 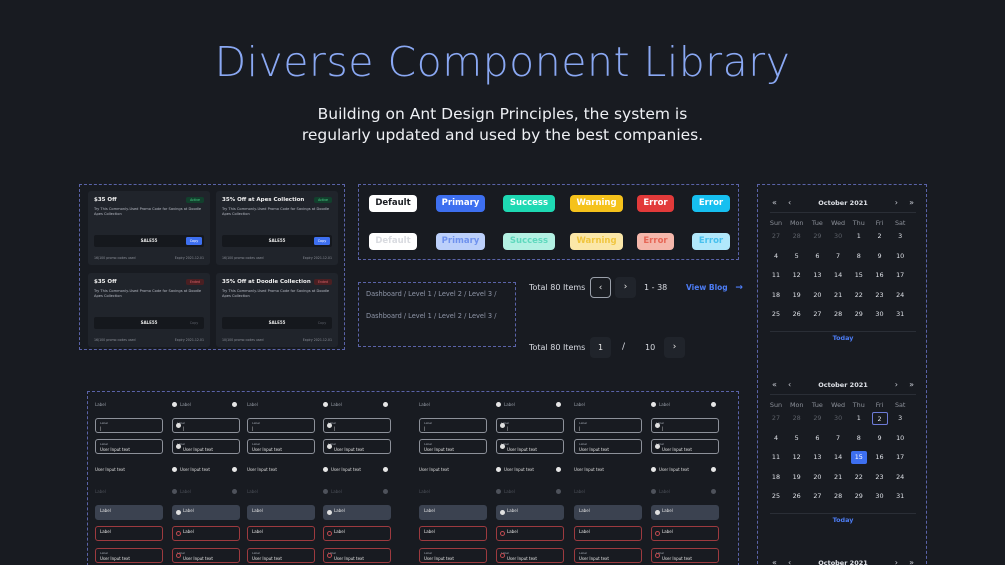 I want to click on primary-button-disabled: Primary, so click(x=460, y=241).